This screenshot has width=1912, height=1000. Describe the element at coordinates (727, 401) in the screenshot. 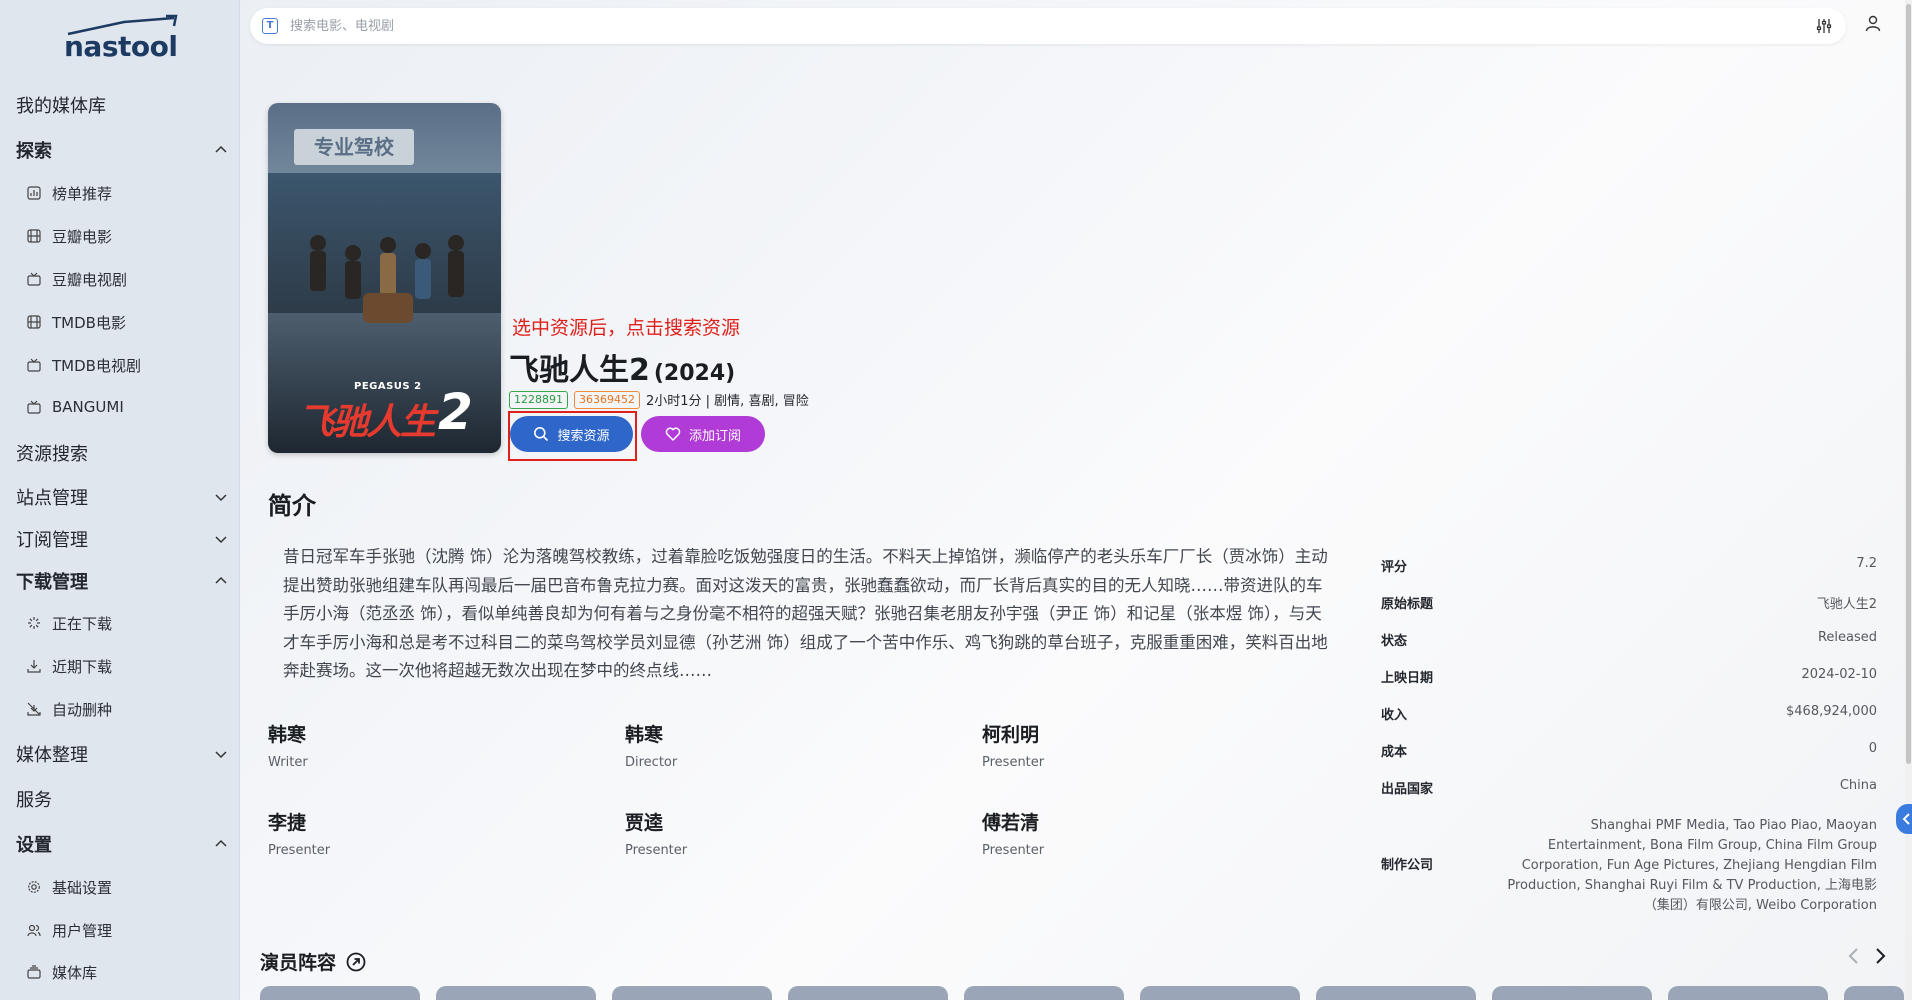

I see `movie-runtime-genres: 2小时1分 | 剧情, 喜剧, 冒险` at that location.